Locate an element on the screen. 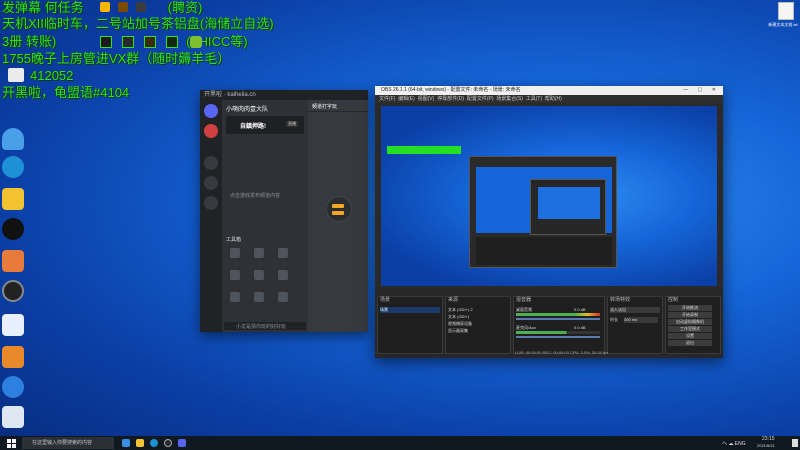 The image size is (800, 450). volume-meter is located at coordinates (558, 314).